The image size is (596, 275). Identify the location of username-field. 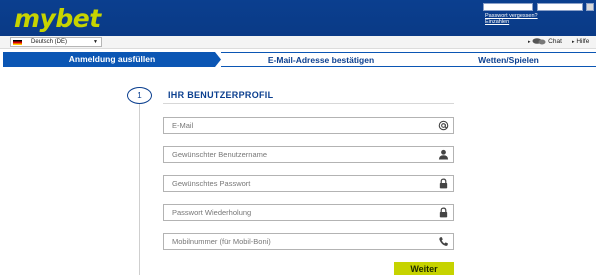
(308, 154).